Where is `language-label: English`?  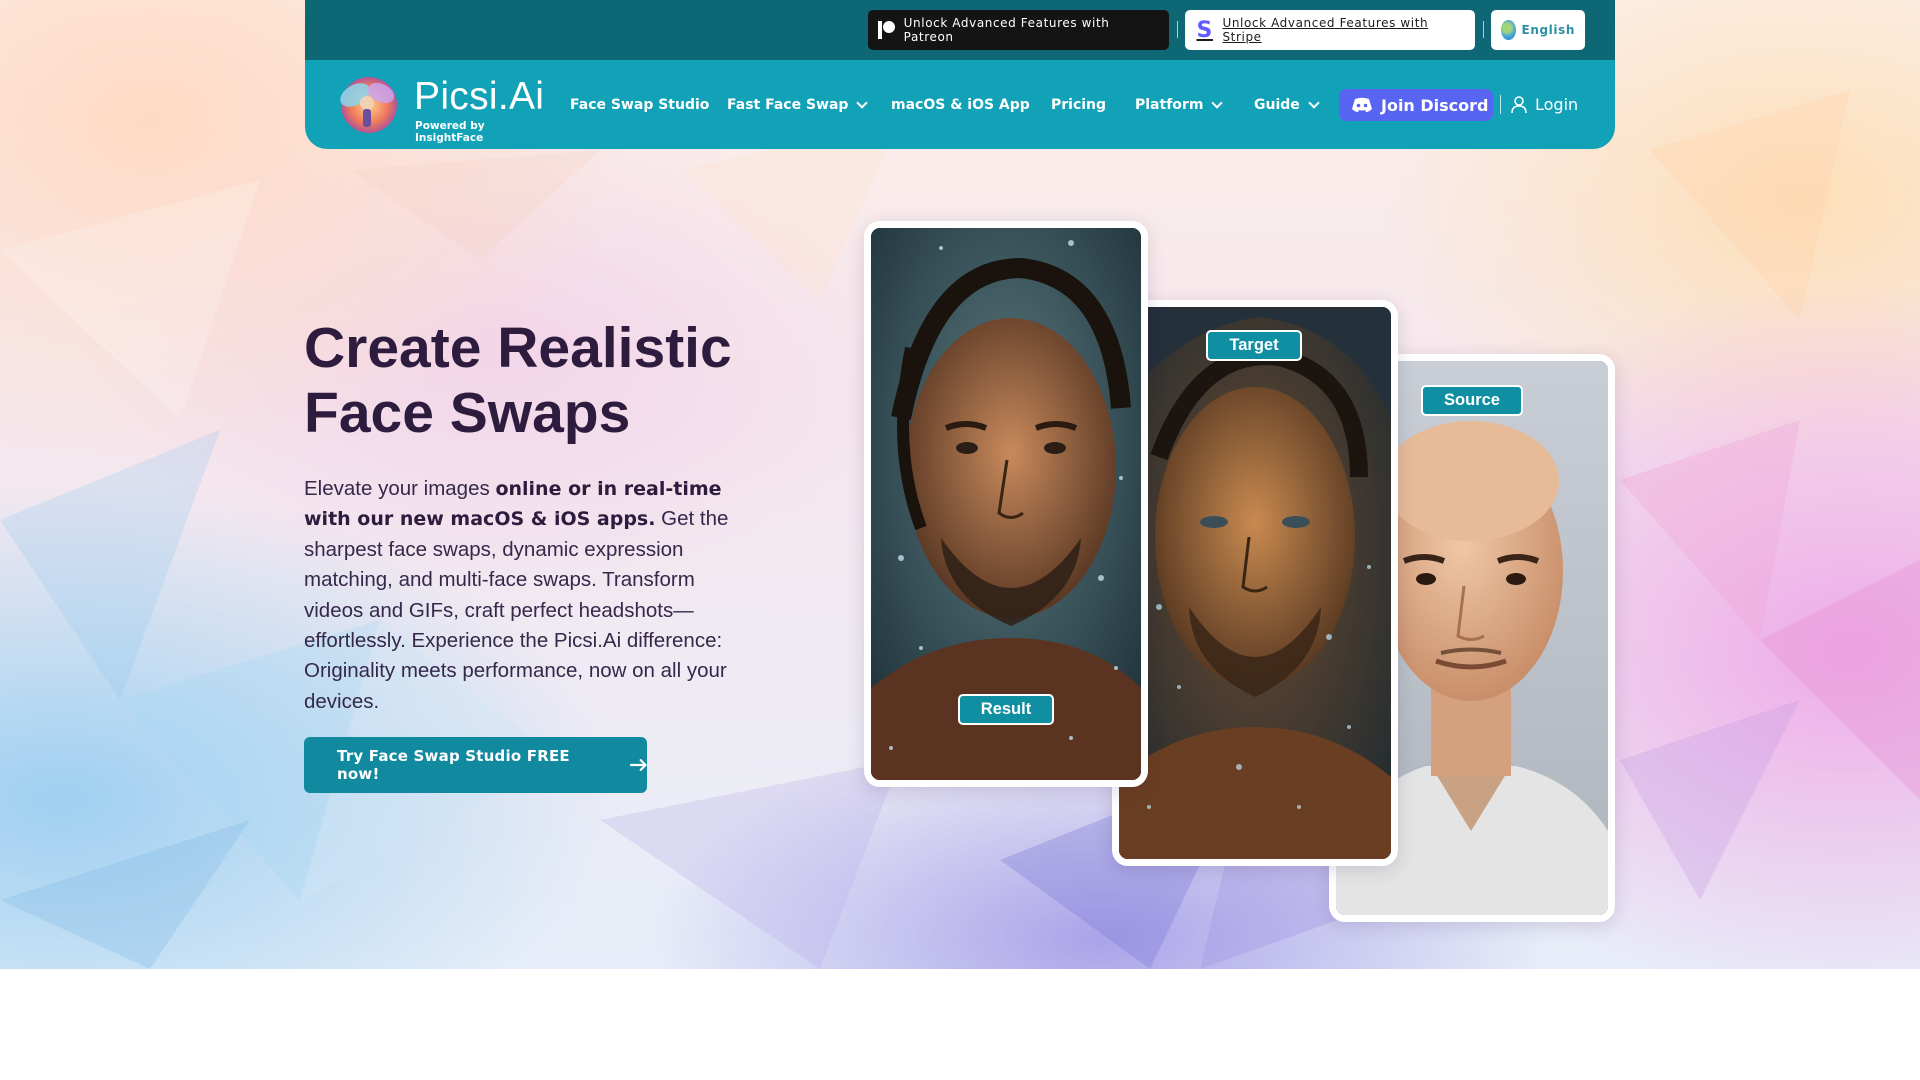 language-label: English is located at coordinates (1548, 30).